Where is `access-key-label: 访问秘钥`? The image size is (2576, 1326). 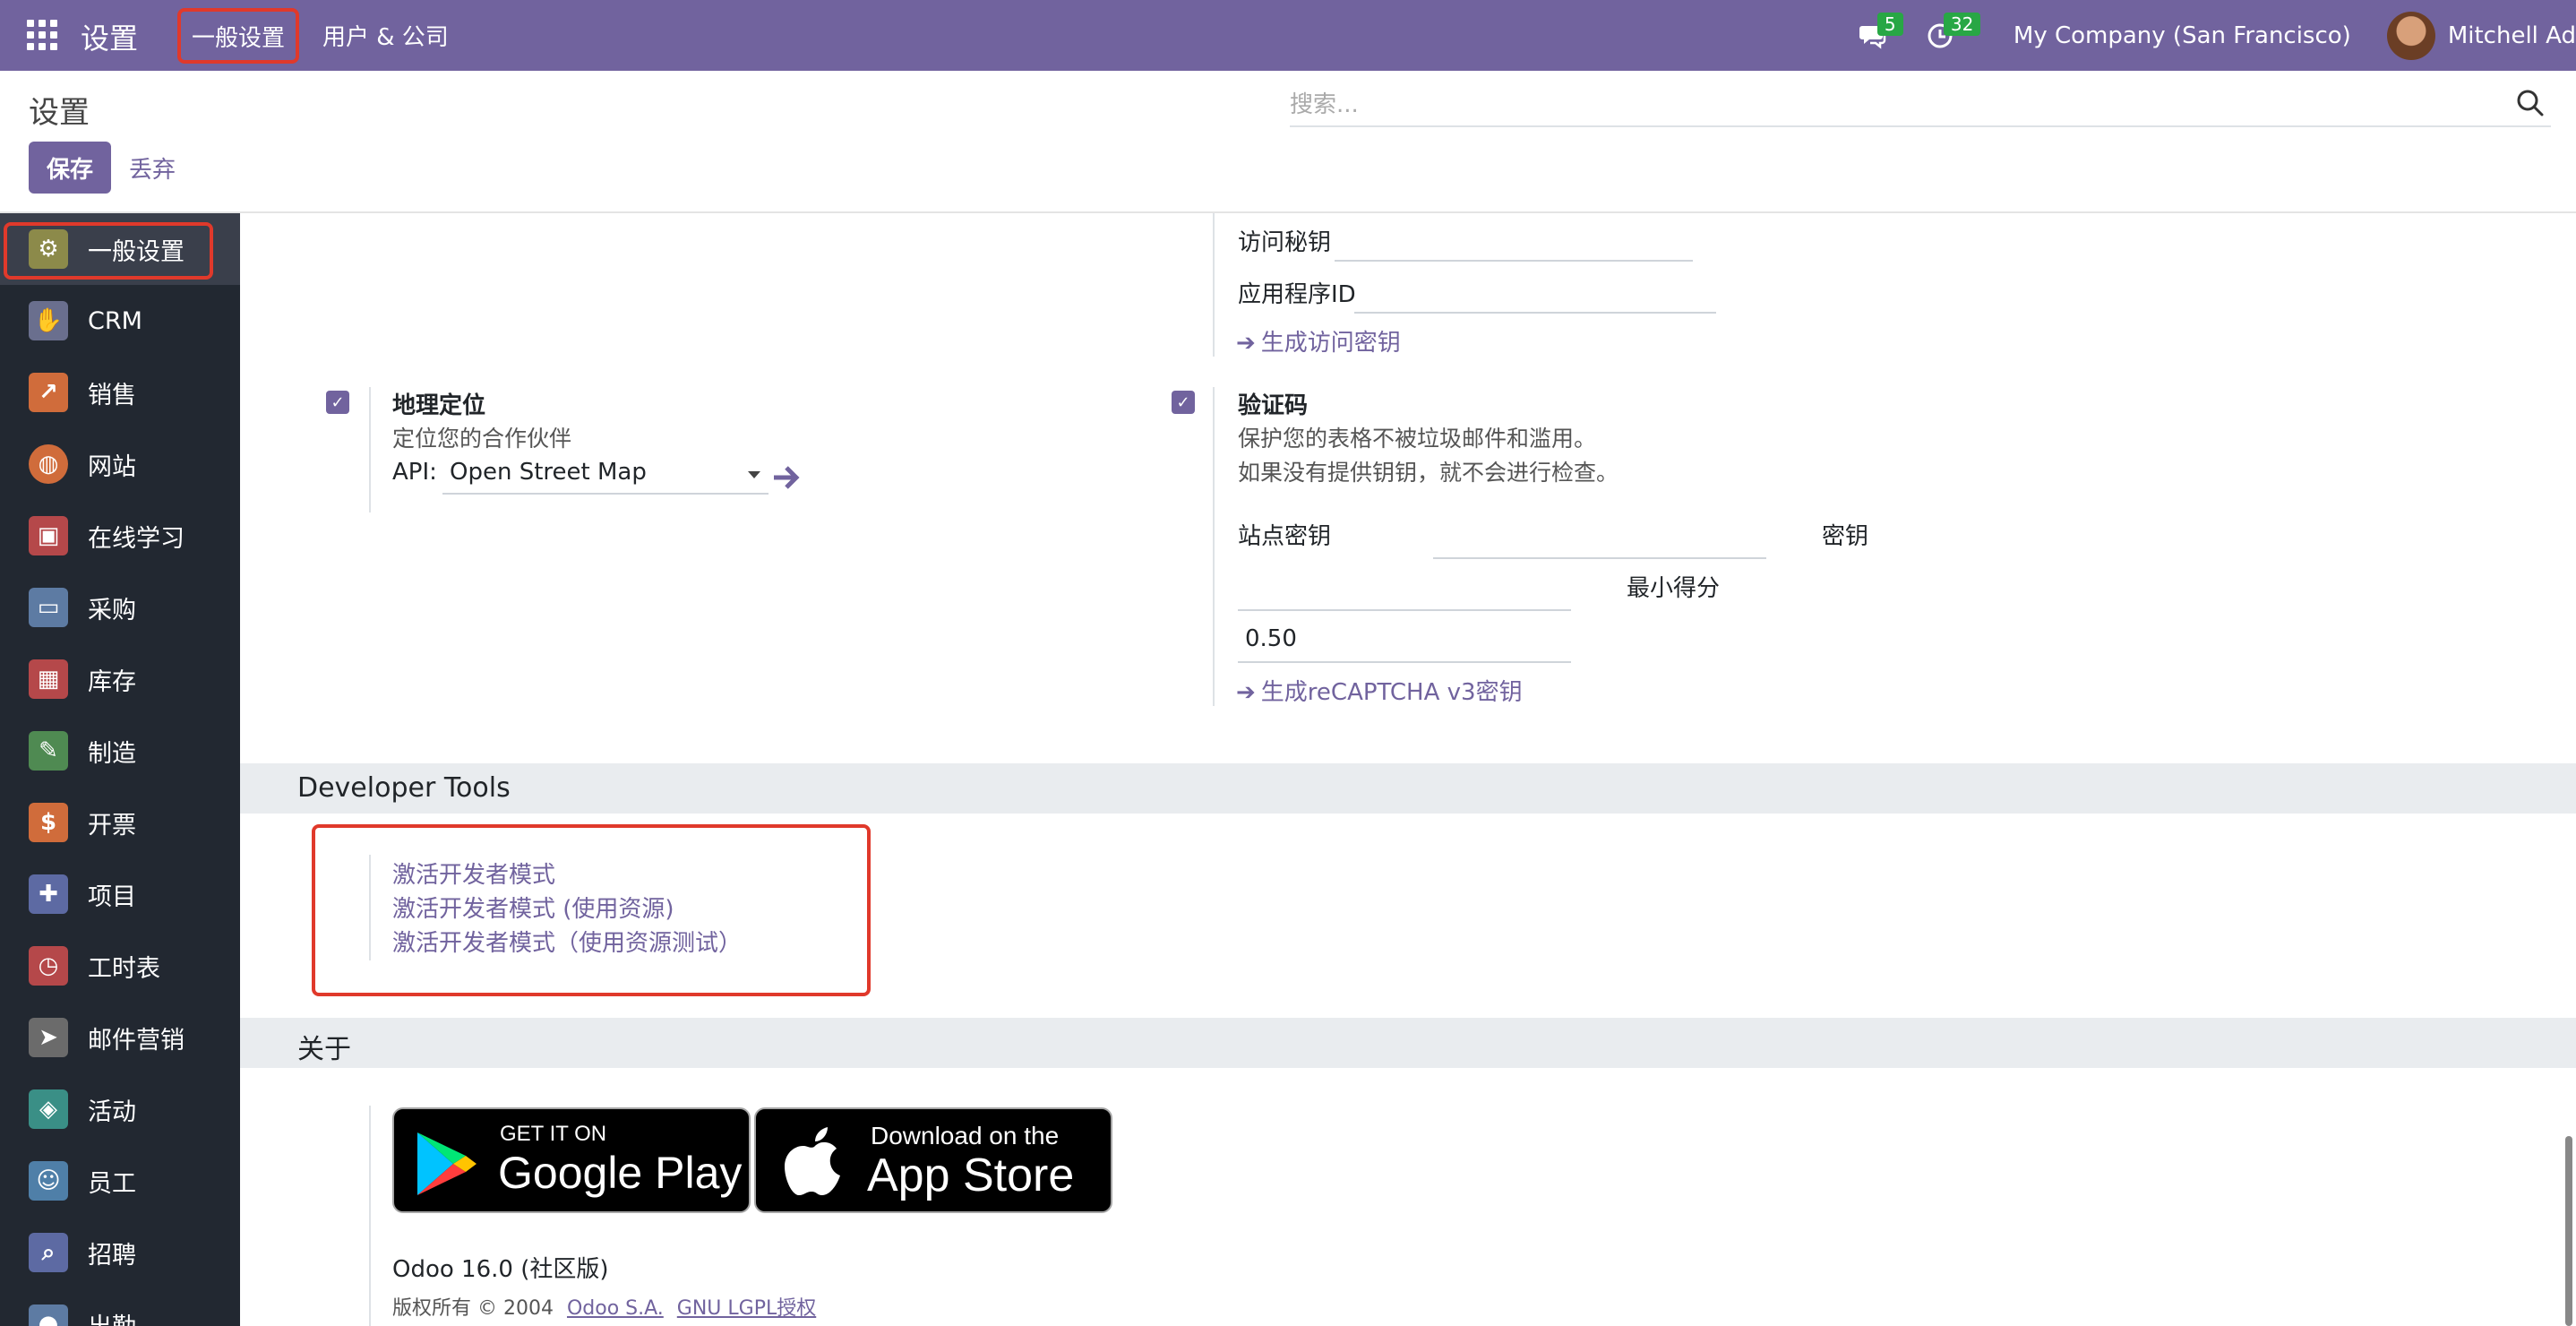
access-key-label: 访问秘钥 is located at coordinates (1285, 242).